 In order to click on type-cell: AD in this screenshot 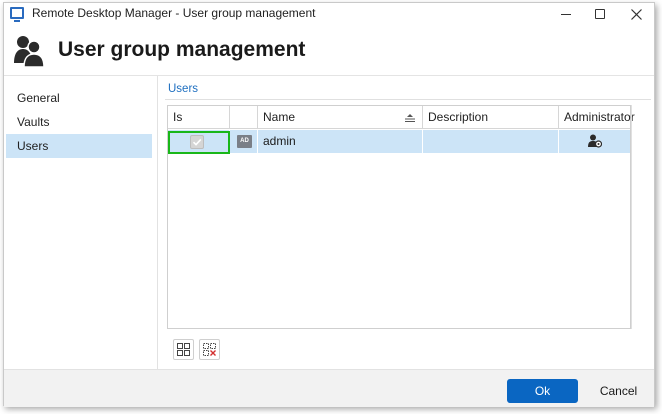, I will do `click(244, 141)`.